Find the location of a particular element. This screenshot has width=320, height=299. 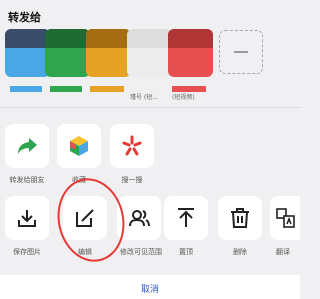

save-image-button is located at coordinates (27, 218).